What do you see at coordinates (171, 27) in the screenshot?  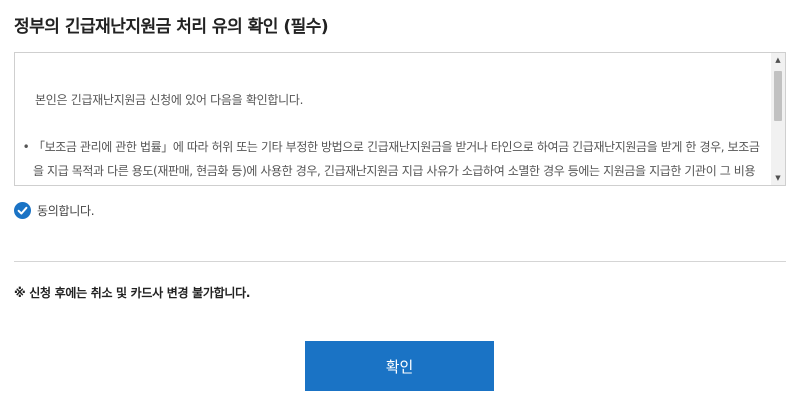 I see `page-title: 정부의 긴급재난지원금 처리 유의 확인 (필수)` at bounding box center [171, 27].